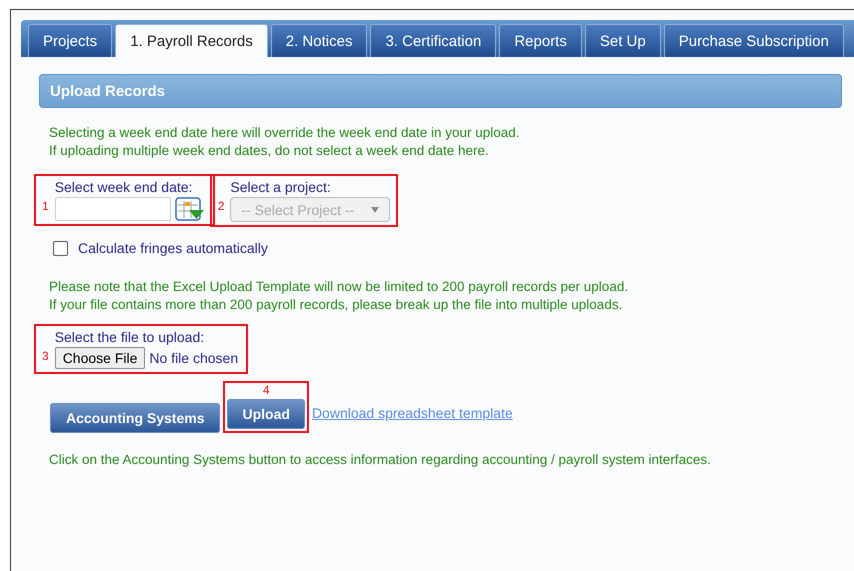  I want to click on checkbox, so click(60, 248).